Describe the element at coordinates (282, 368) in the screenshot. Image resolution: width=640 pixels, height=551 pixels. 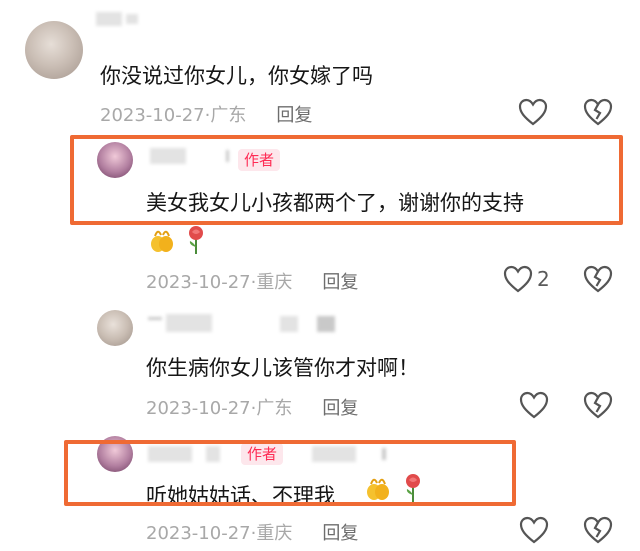
I see `comment-text: 你生病你女儿该管你才对啊！` at that location.